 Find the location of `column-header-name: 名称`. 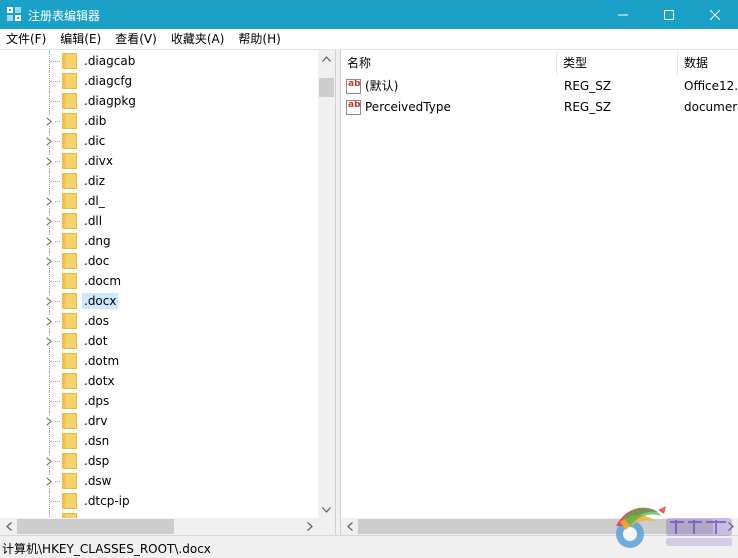

column-header-name: 名称 is located at coordinates (449, 63).